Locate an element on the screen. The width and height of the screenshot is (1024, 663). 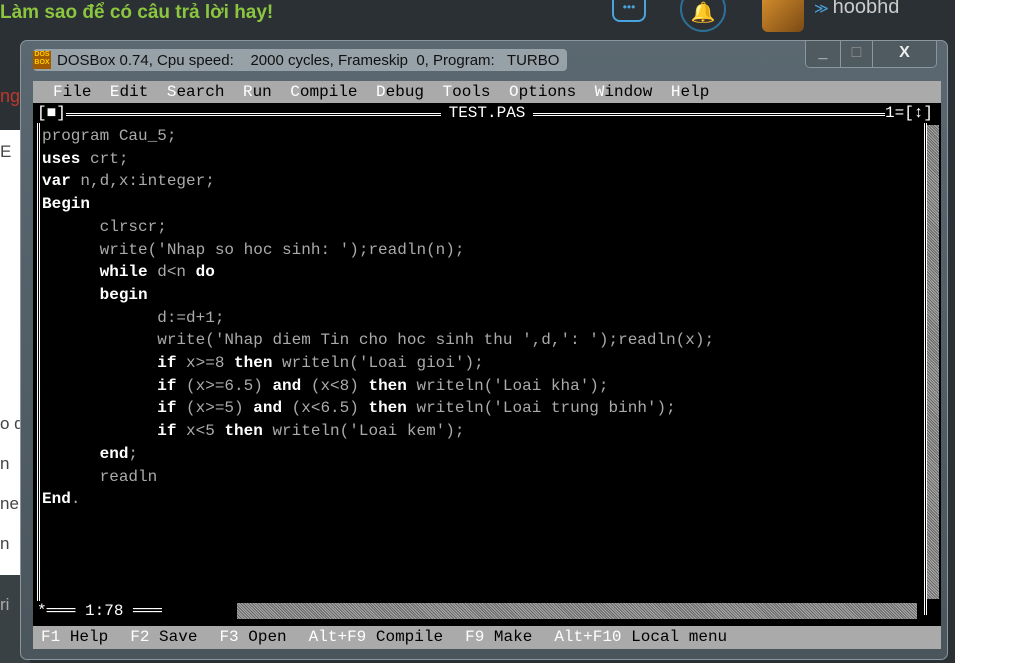
username: hoobhd is located at coordinates (866, 9).